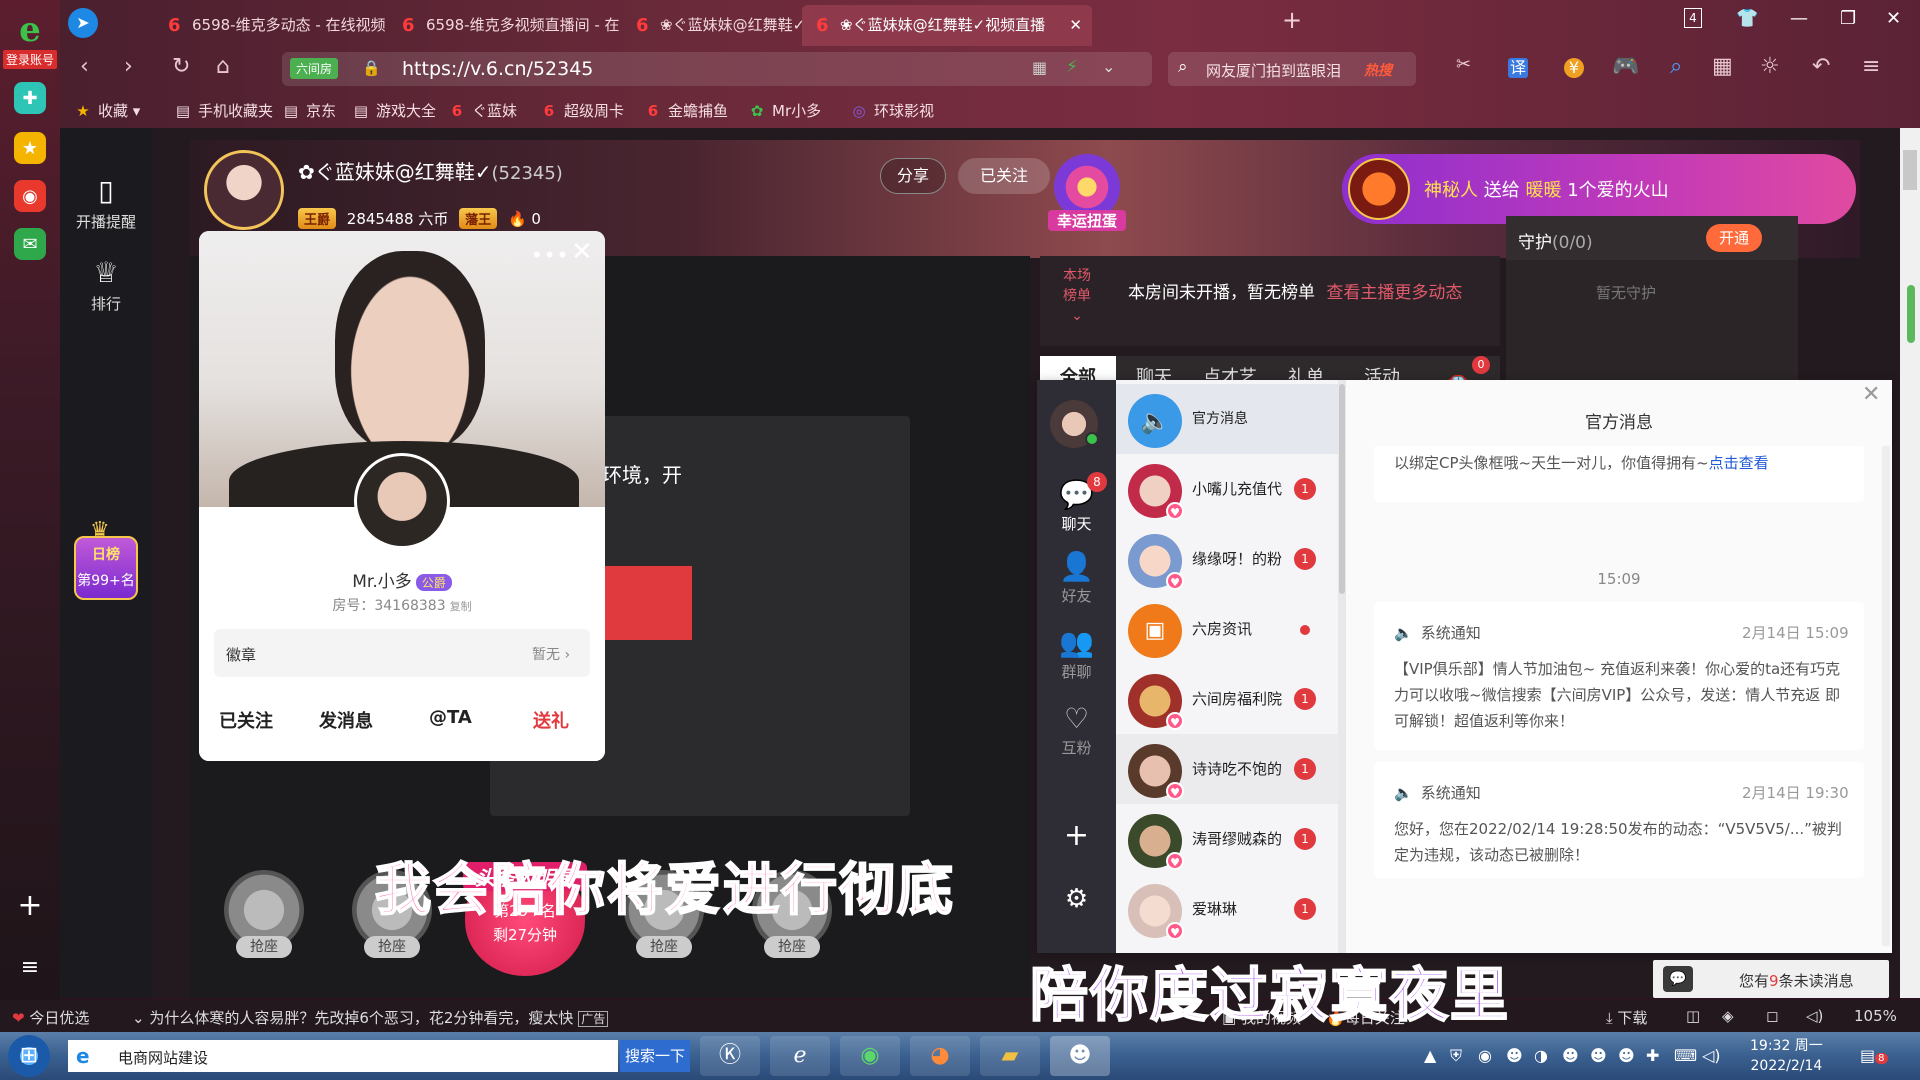  I want to click on list-item: ♥ 小嘴儿充值代 1, so click(1227, 489).